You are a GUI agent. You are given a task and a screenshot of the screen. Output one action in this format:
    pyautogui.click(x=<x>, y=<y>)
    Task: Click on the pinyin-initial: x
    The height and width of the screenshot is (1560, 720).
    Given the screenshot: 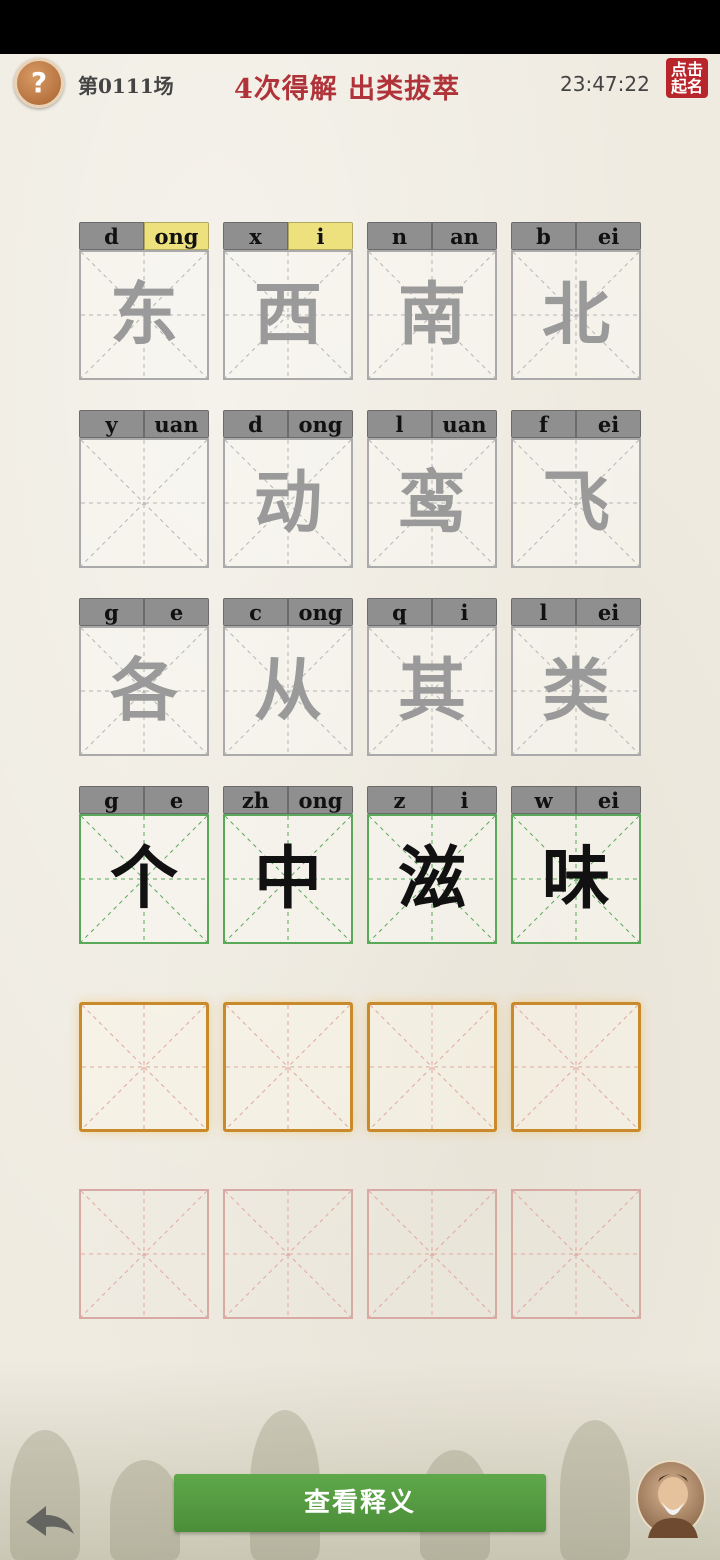 What is the action you would take?
    pyautogui.click(x=255, y=236)
    